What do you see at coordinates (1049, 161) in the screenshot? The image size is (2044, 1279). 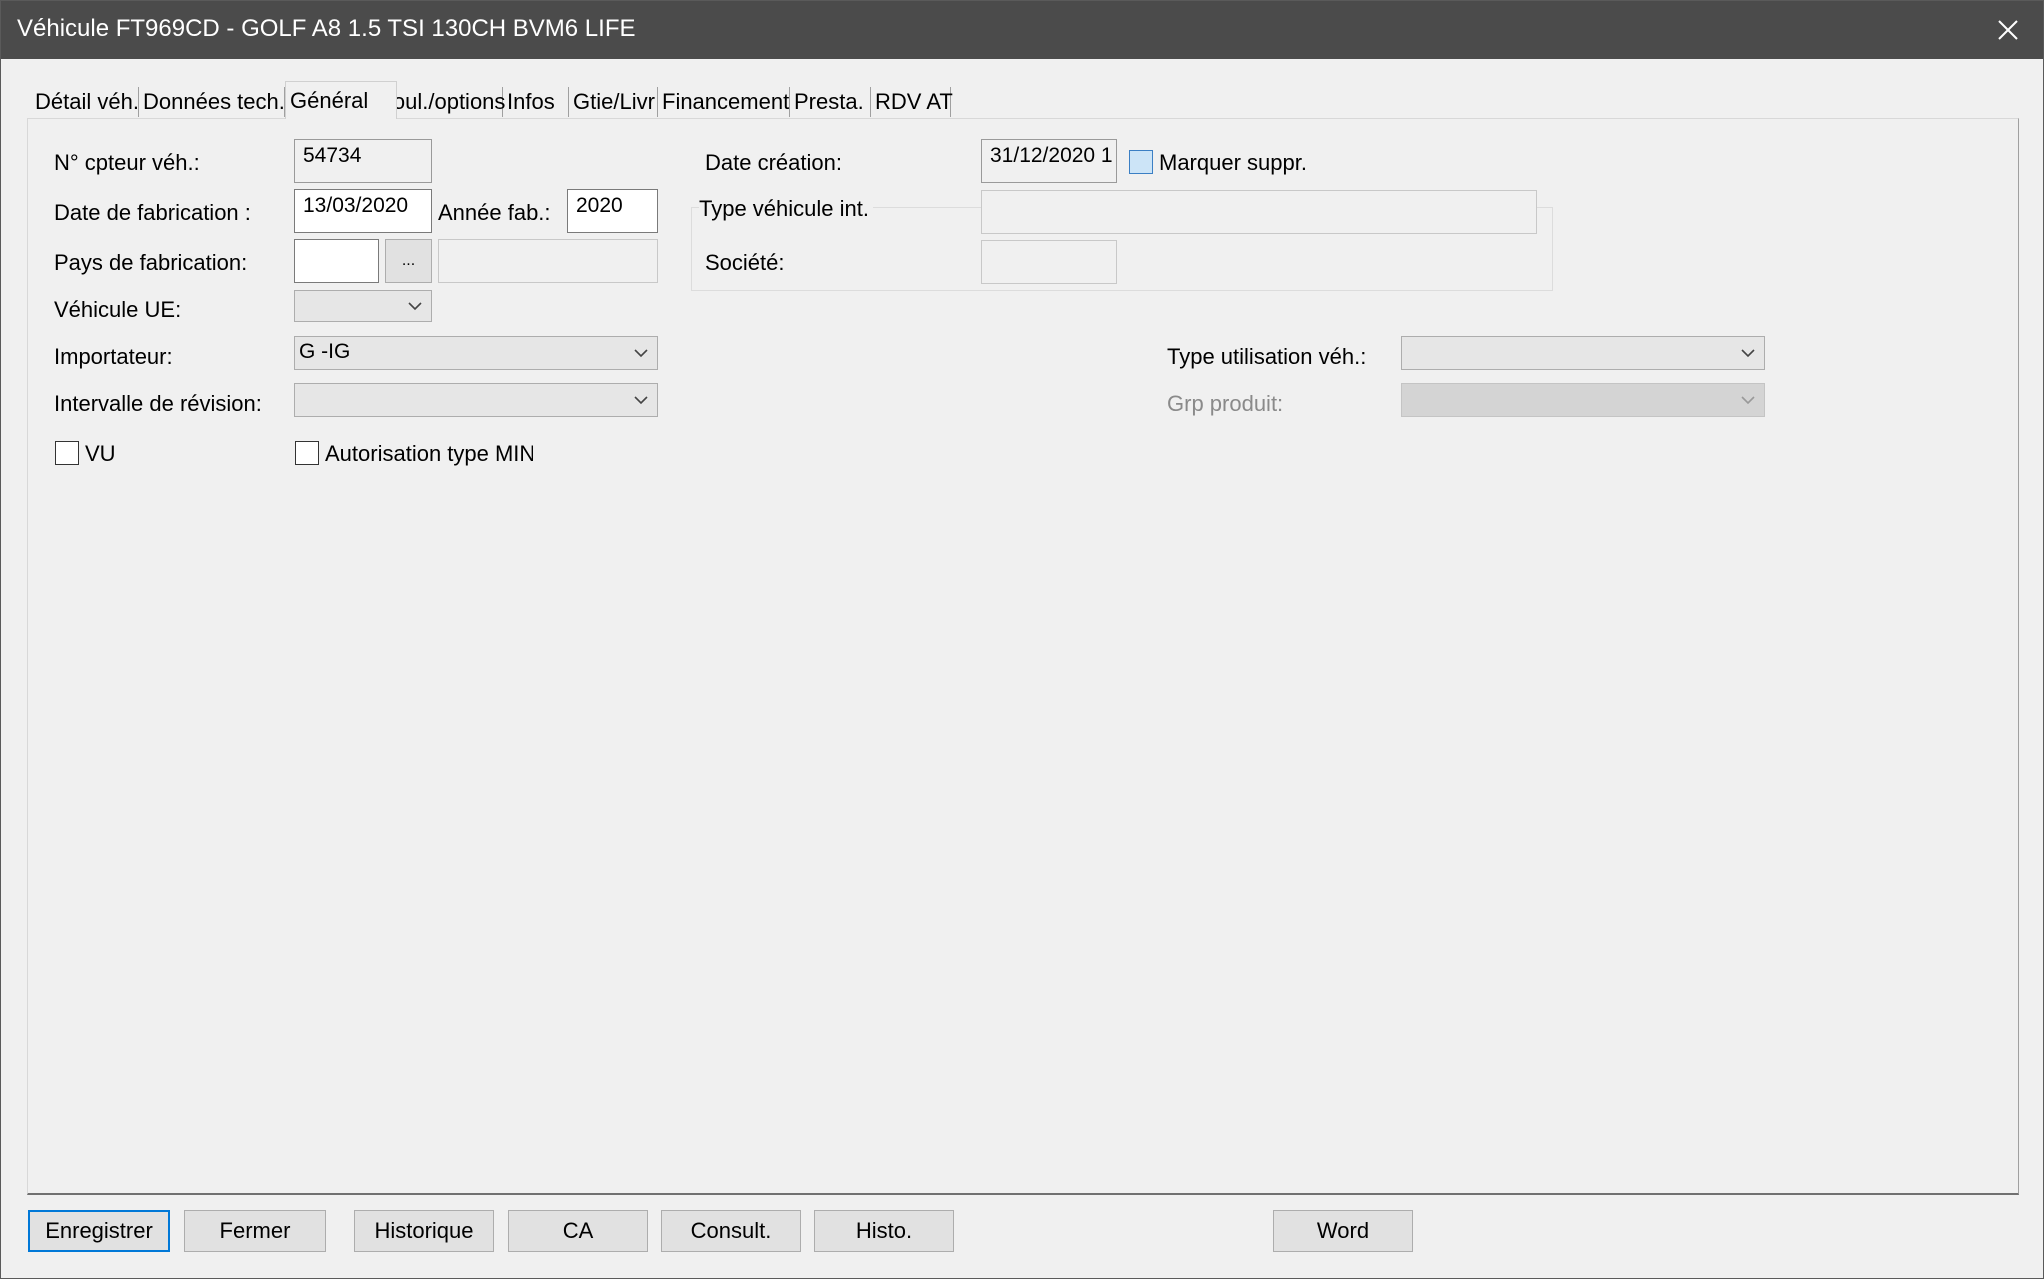 I see `date-creation-field: 31/12/2020 1` at bounding box center [1049, 161].